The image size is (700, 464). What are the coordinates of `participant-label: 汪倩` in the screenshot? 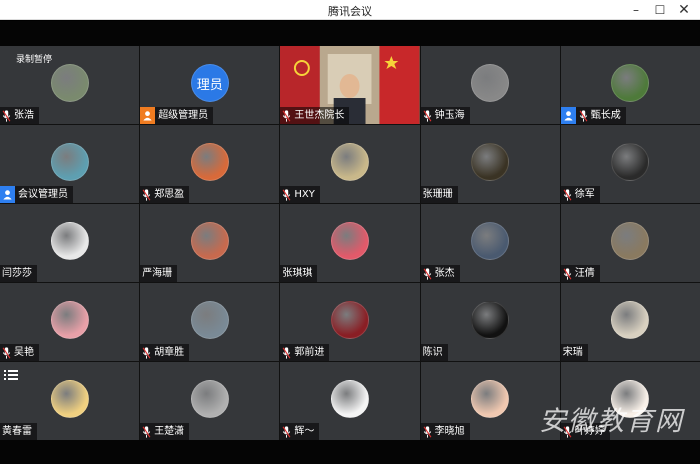 It's located at (580, 273).